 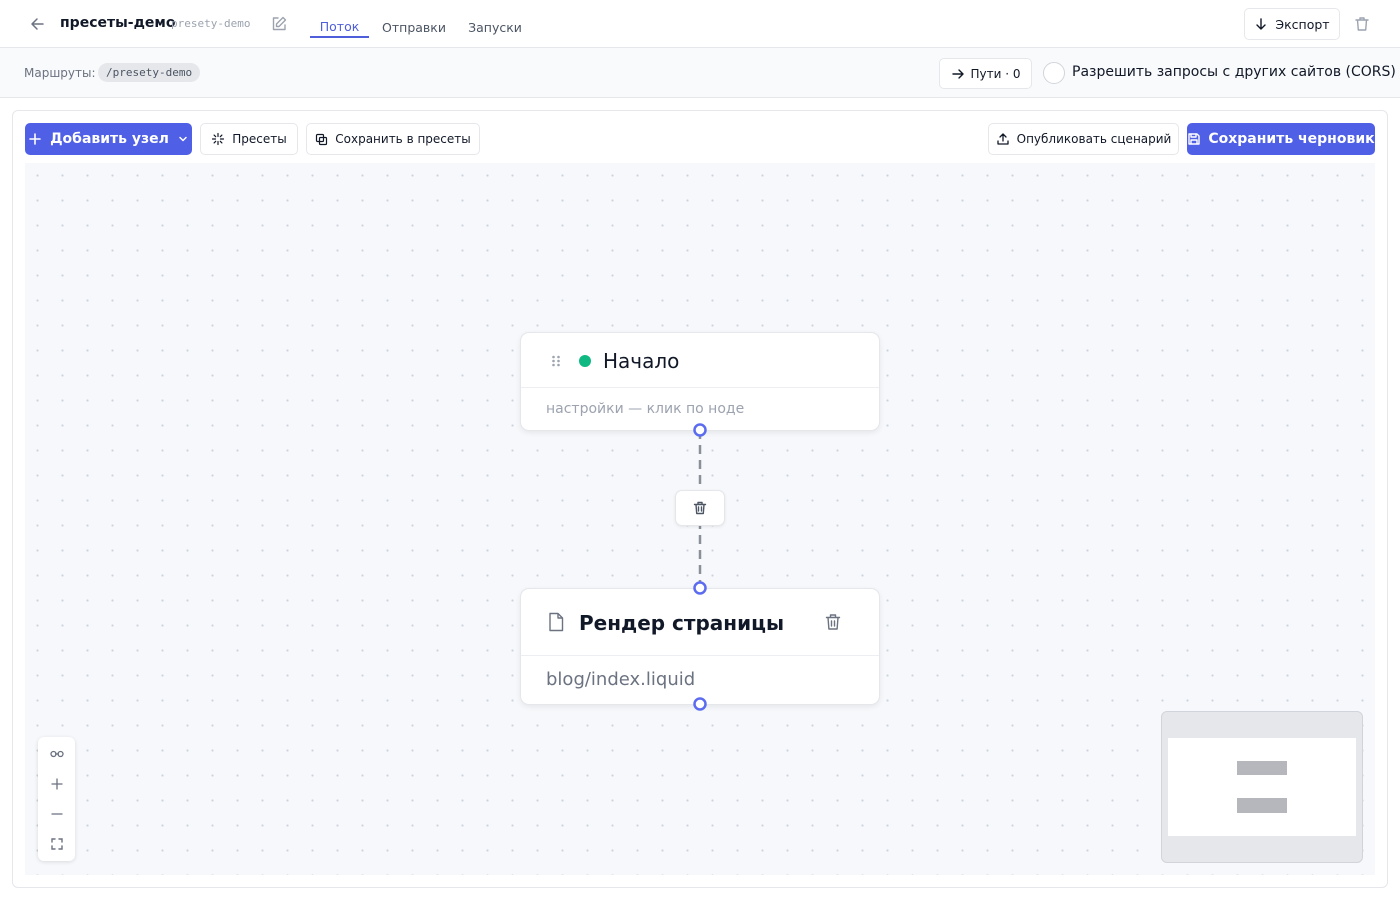 I want to click on tab-flow: Поток, so click(x=339, y=19).